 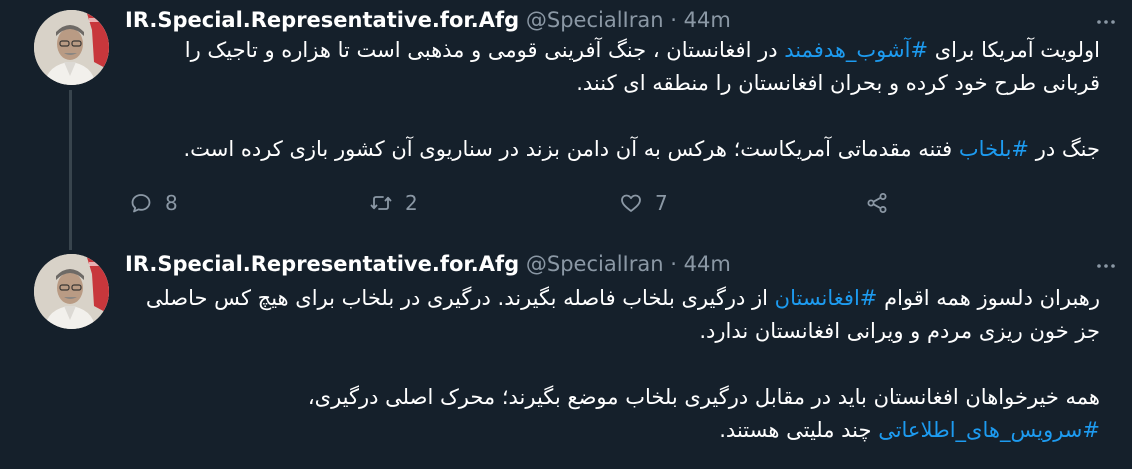 I want to click on reply-icon, so click(x=141, y=203).